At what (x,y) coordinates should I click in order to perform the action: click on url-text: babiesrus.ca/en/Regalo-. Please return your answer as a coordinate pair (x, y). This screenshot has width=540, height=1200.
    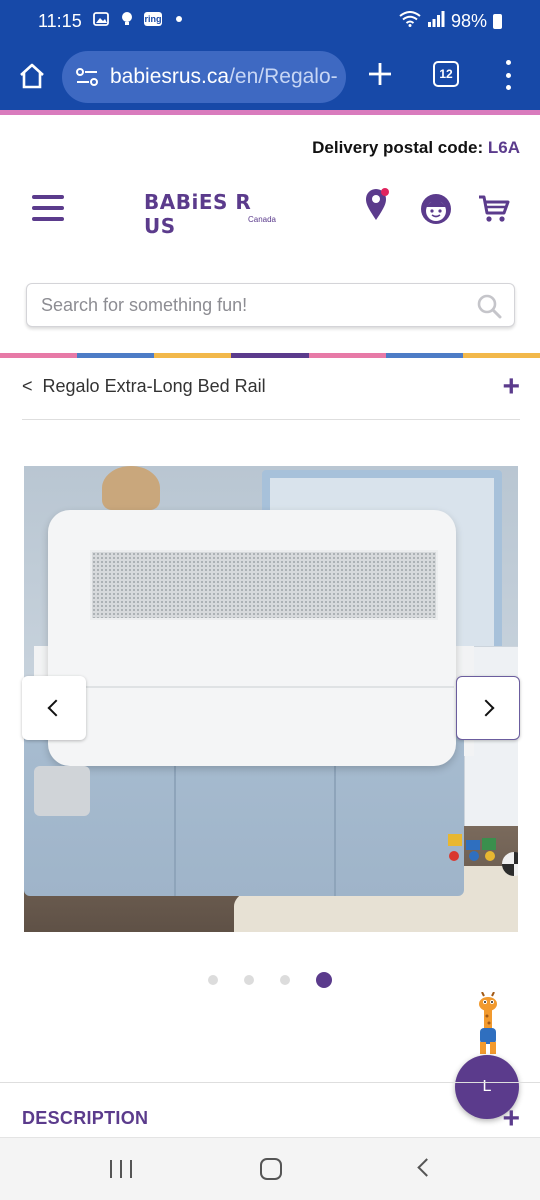
    Looking at the image, I should click on (224, 77).